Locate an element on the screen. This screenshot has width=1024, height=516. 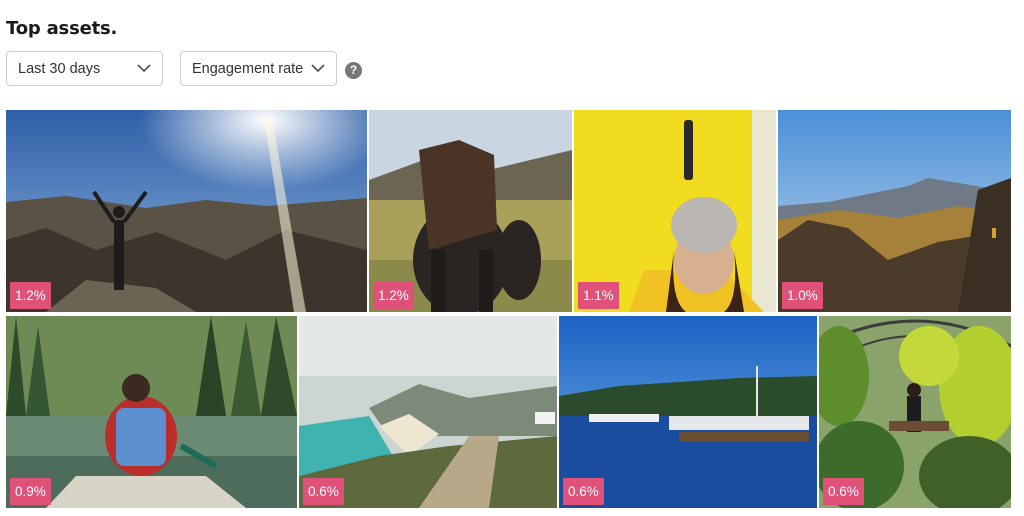
asset-tile: 1.0% is located at coordinates (894, 211).